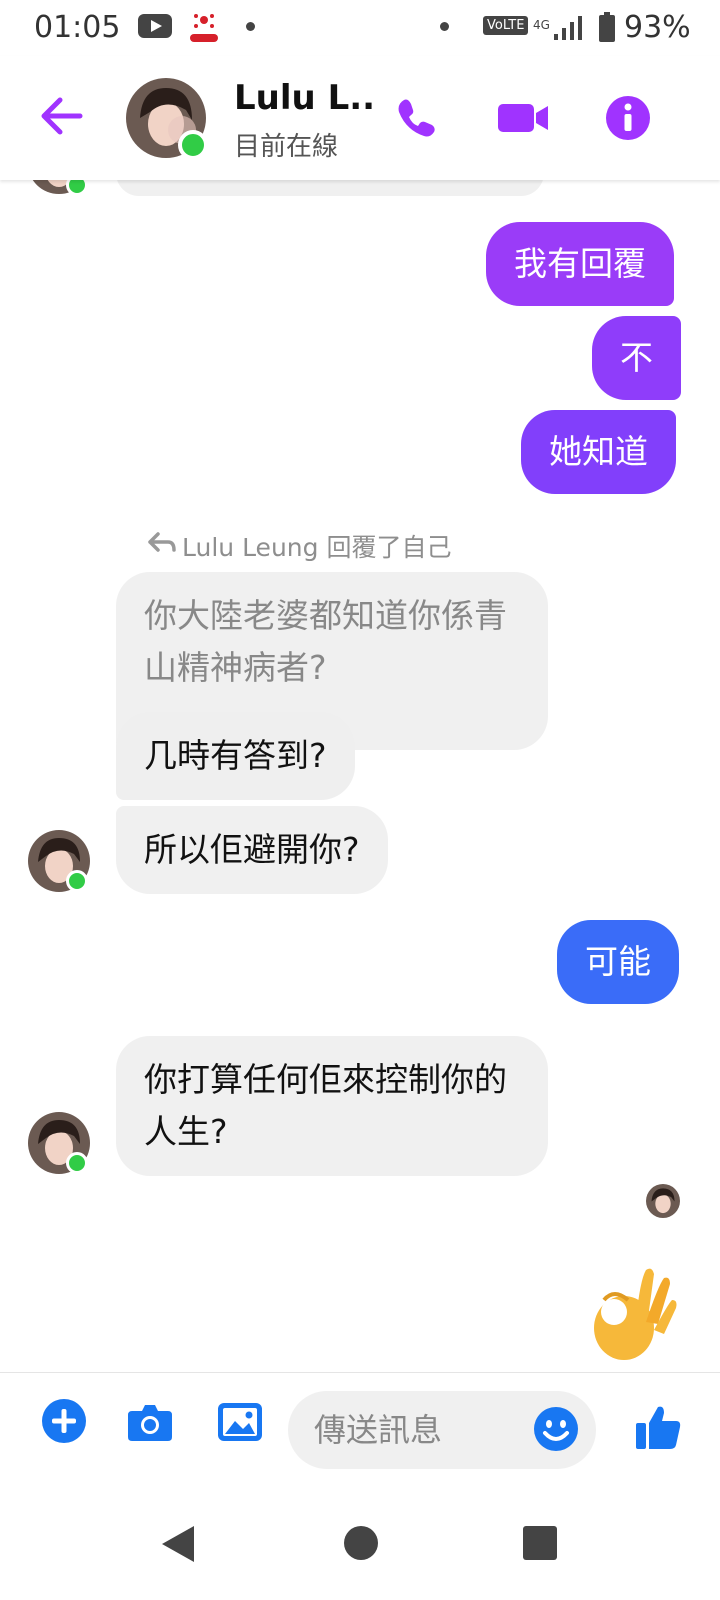 The height and width of the screenshot is (1600, 720). I want to click on reply-note: Lulu Leung 回覆了自己, so click(317, 547).